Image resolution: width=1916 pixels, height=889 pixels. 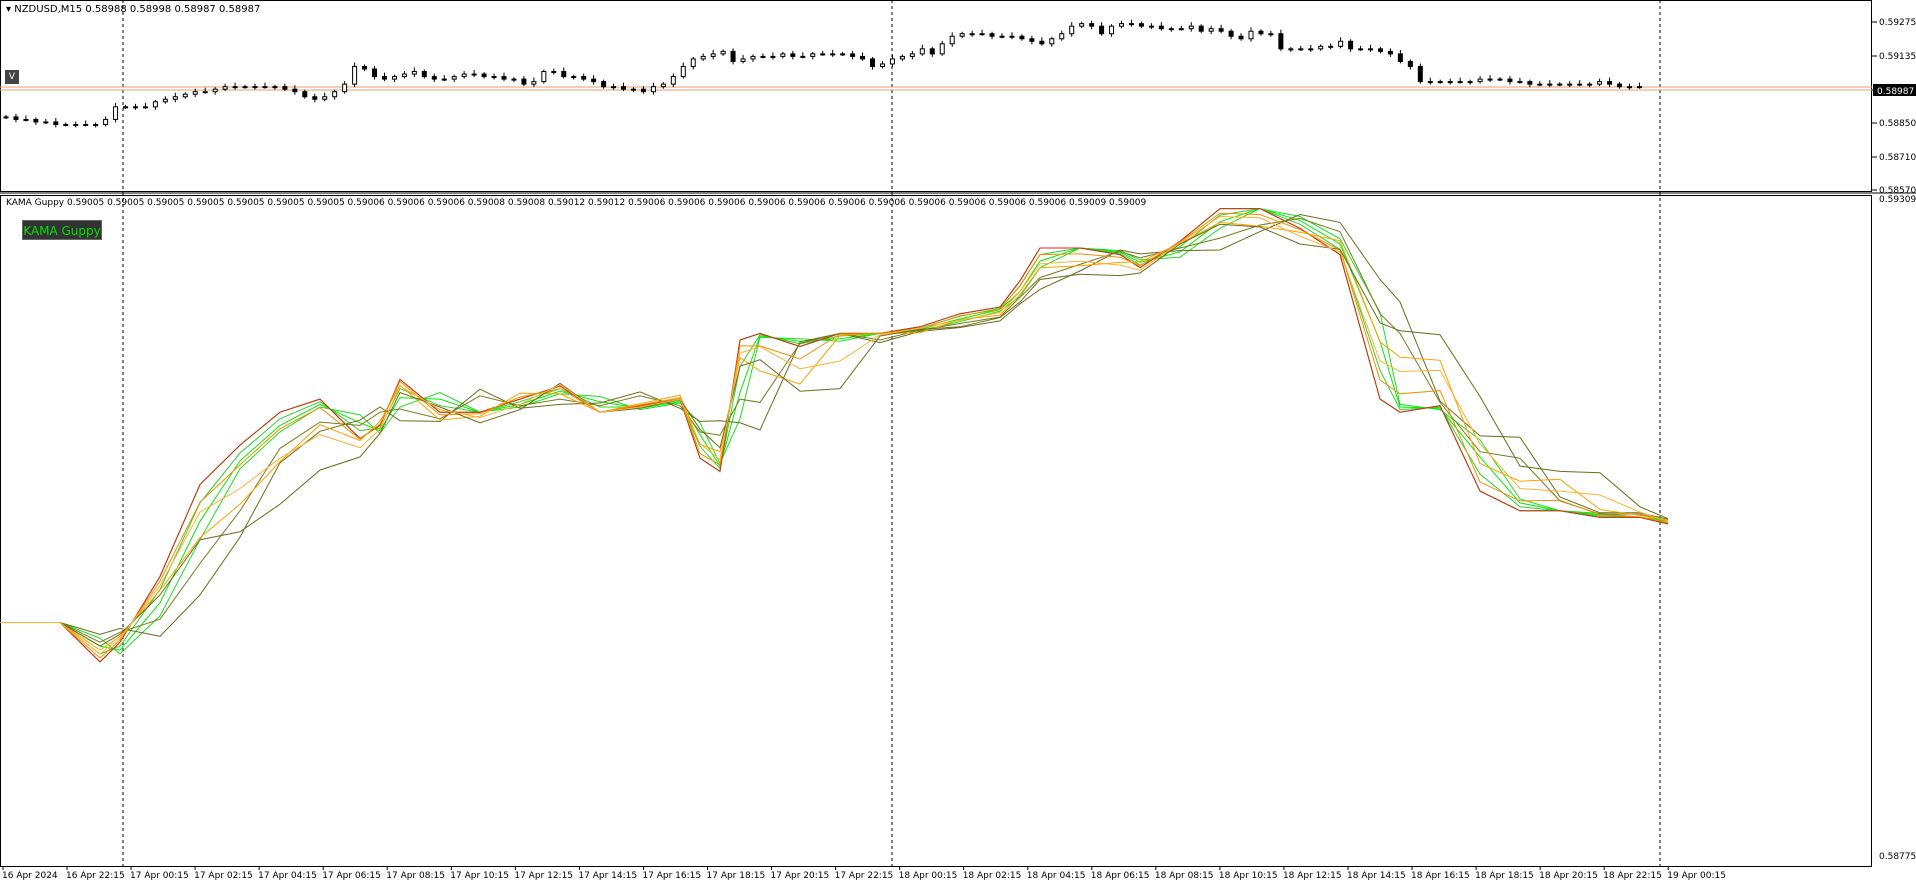 I want to click on price-tick-label: 0.59275, so click(x=1897, y=23).